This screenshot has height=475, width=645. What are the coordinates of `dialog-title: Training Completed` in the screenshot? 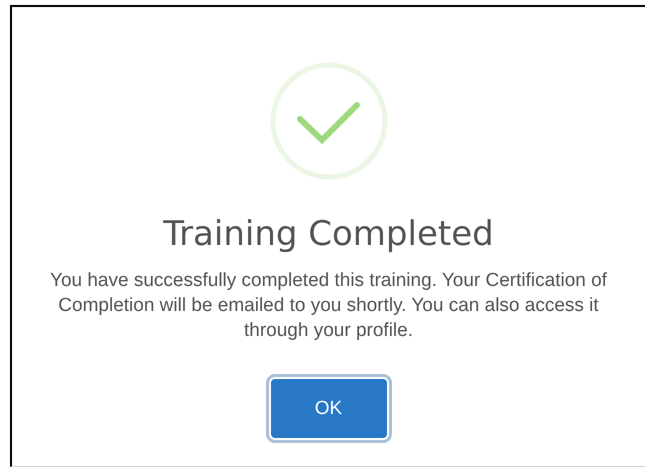 It's located at (328, 234).